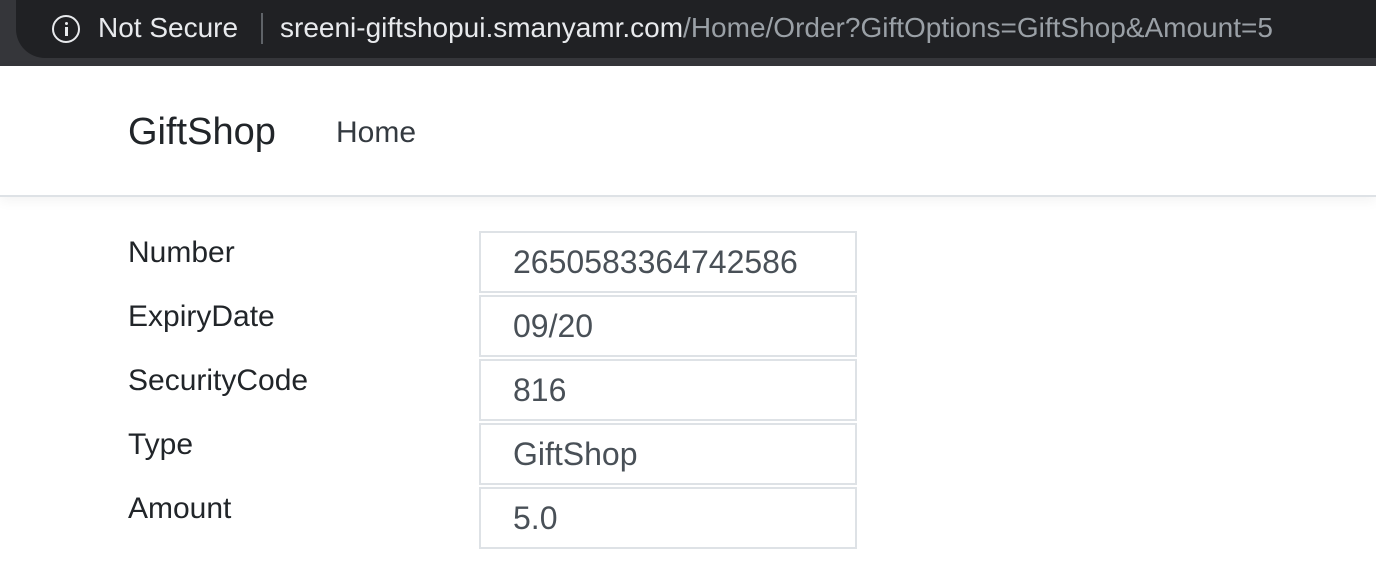  What do you see at coordinates (218, 380) in the screenshot?
I see `field-label: SecurityCode` at bounding box center [218, 380].